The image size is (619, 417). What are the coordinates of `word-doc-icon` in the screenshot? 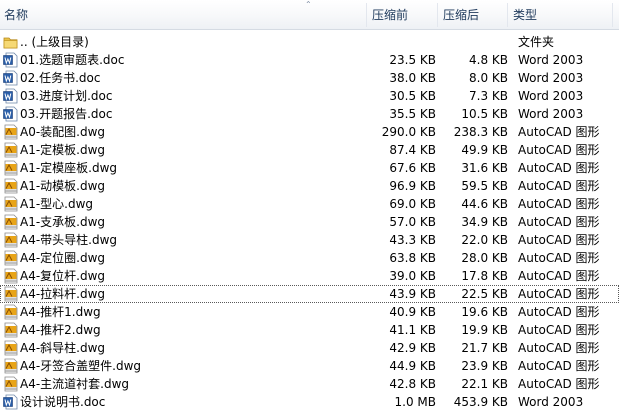 It's located at (10, 402).